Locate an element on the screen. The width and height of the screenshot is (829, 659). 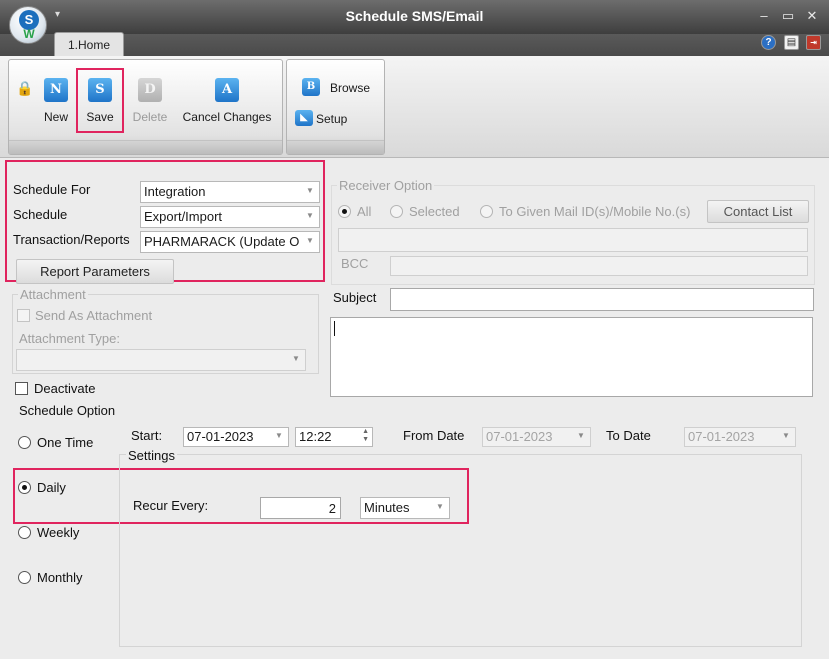
start-time-value: 12:22 is located at coordinates (315, 436).